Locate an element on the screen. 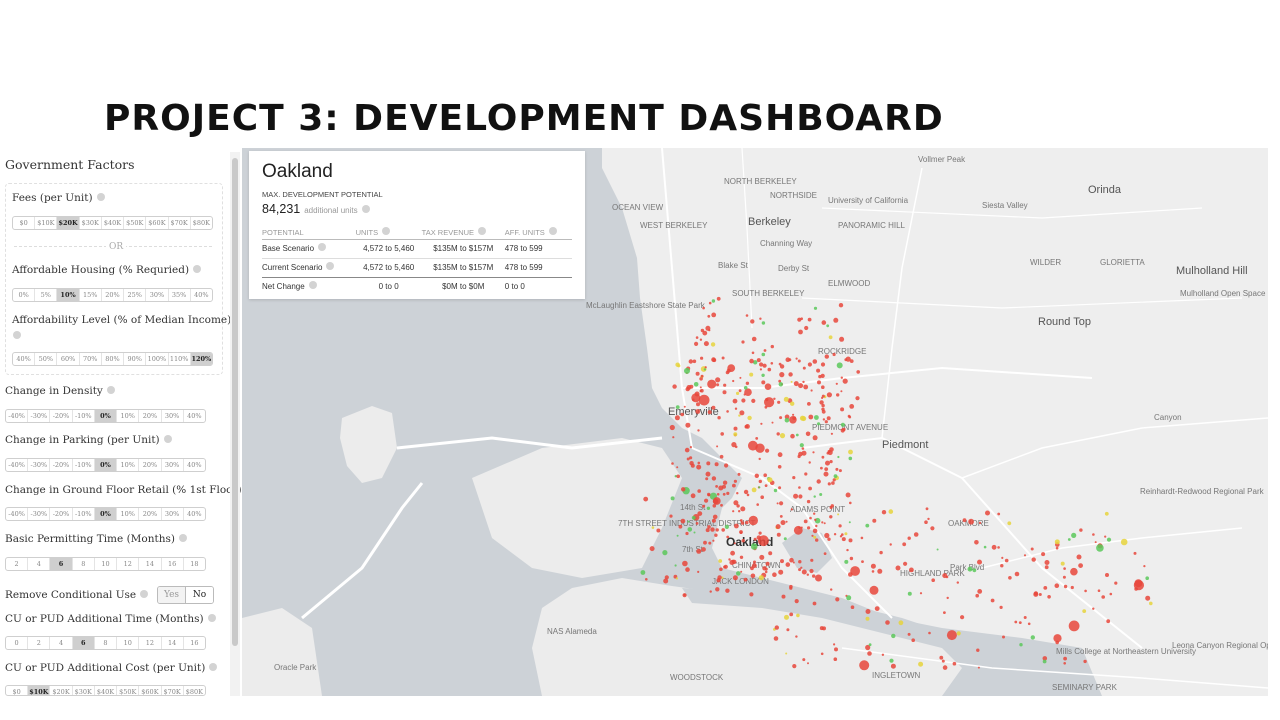 The height and width of the screenshot is (720, 1280). segment-option: 5% is located at coordinates (46, 295).